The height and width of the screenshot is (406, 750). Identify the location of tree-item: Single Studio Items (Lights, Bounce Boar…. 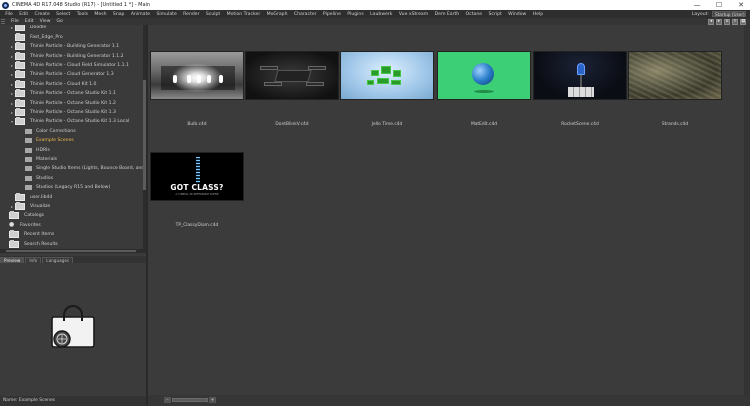
(83, 168).